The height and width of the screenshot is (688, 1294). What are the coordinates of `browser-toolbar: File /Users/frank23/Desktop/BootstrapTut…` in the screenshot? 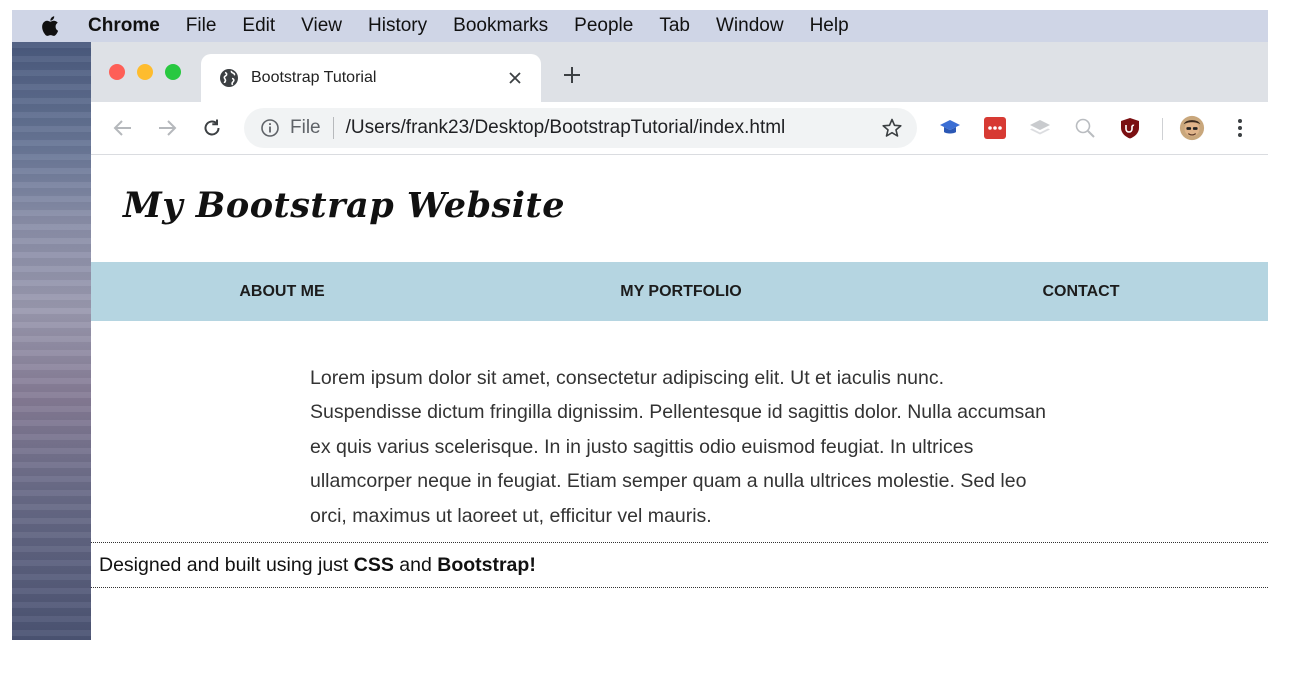 It's located at (679, 128).